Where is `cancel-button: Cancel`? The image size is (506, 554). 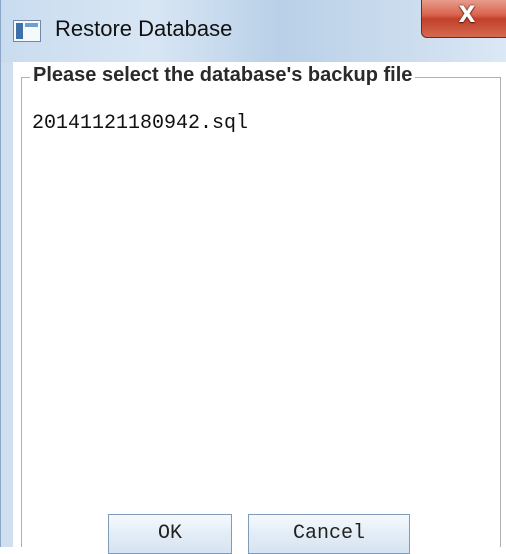
cancel-button: Cancel is located at coordinates (329, 534).